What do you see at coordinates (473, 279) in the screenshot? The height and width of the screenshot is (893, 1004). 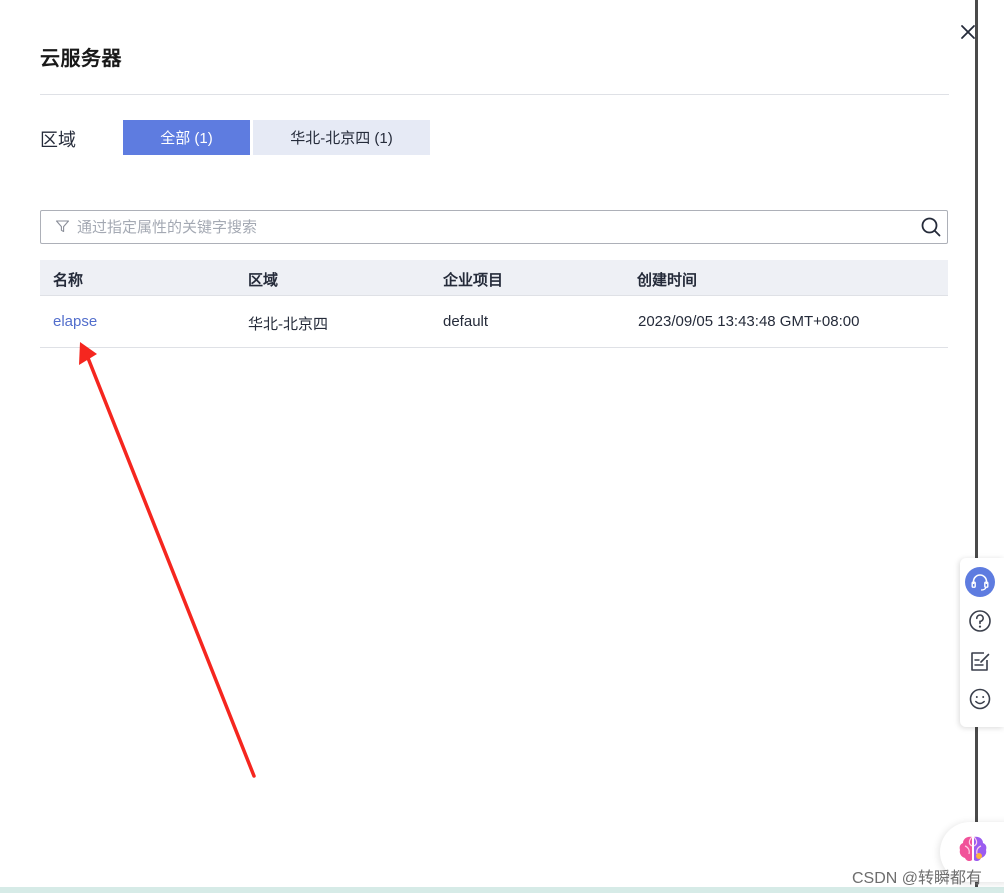 I see `column-header-enterprise-project: 企业项目` at bounding box center [473, 279].